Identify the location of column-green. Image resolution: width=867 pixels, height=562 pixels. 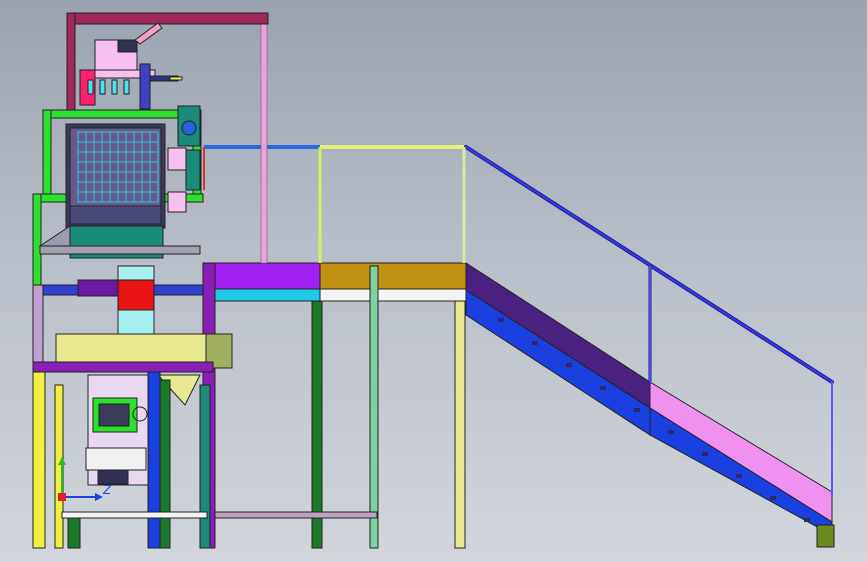
(317, 424).